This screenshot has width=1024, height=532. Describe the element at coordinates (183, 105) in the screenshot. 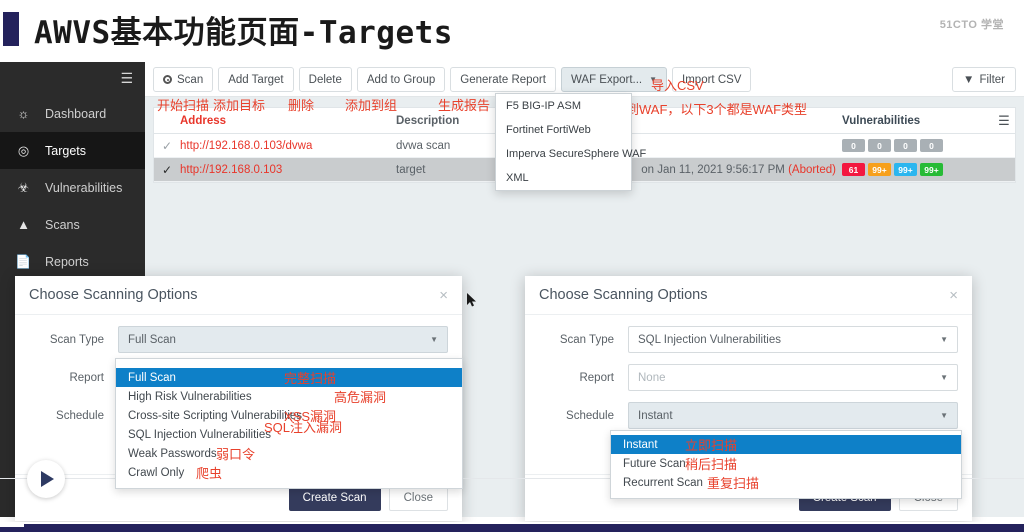

I see `annotation-scan: 开始扫描` at that location.